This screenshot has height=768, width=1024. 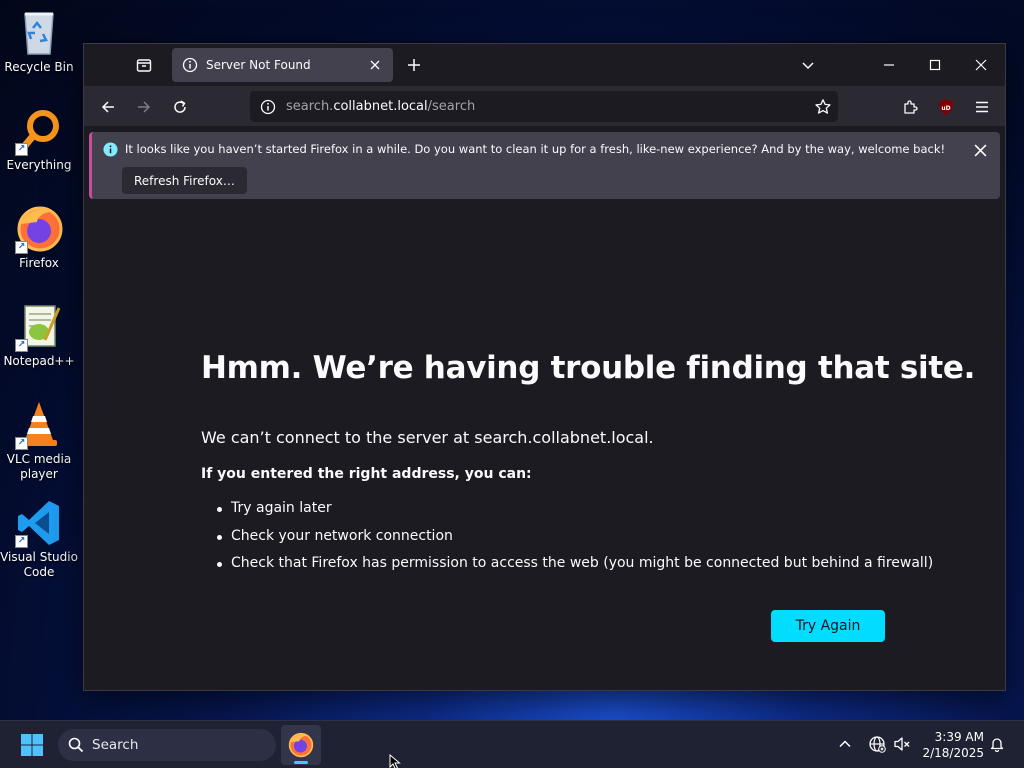 I want to click on running-indicator, so click(x=301, y=762).